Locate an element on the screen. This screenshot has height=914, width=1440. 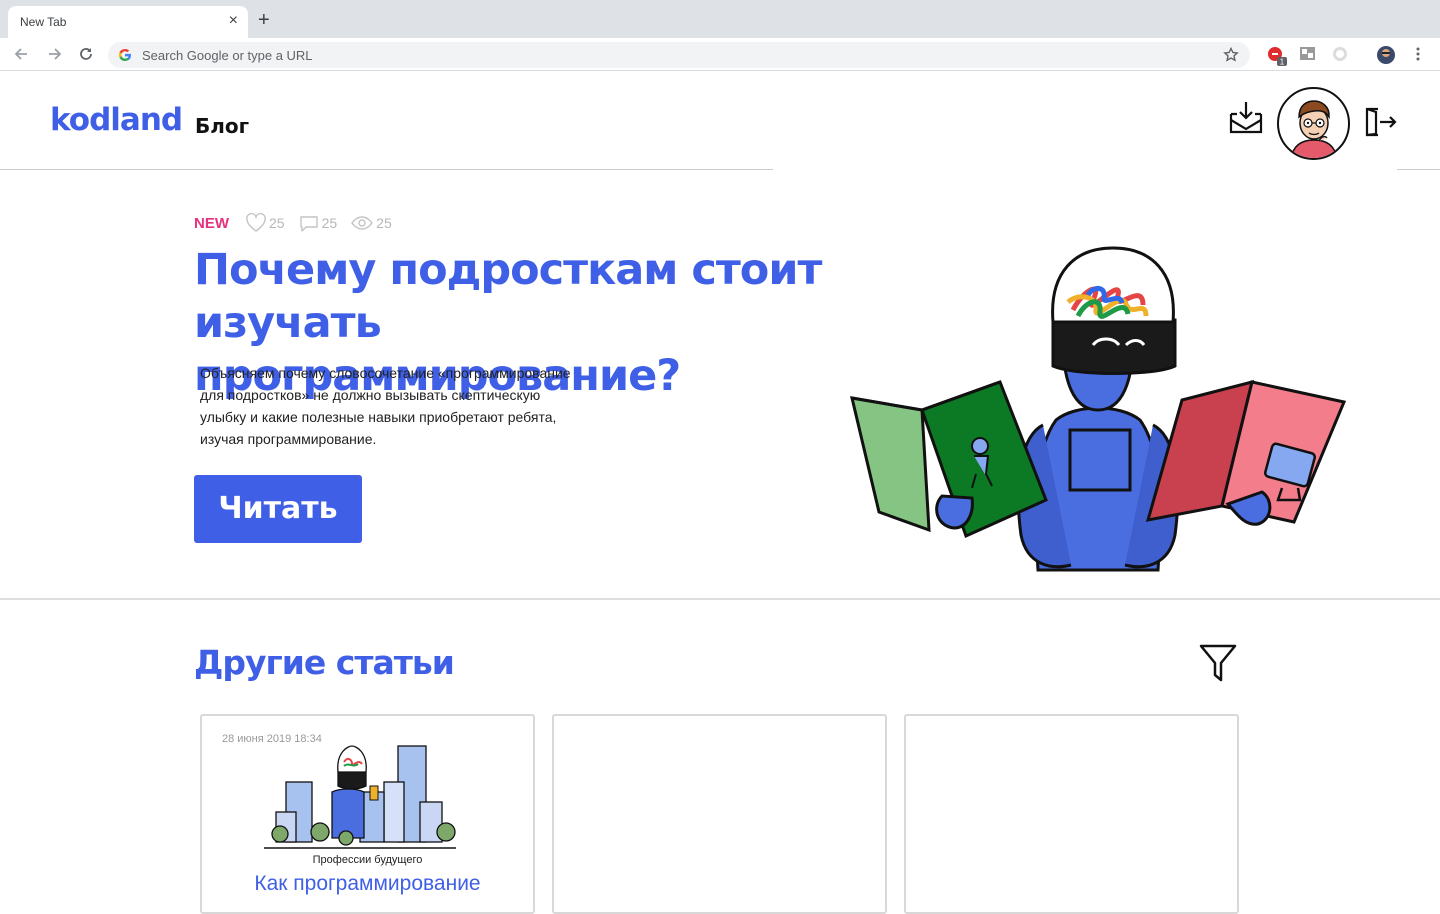
omnibox: Search Google or type a URL is located at coordinates (679, 55).